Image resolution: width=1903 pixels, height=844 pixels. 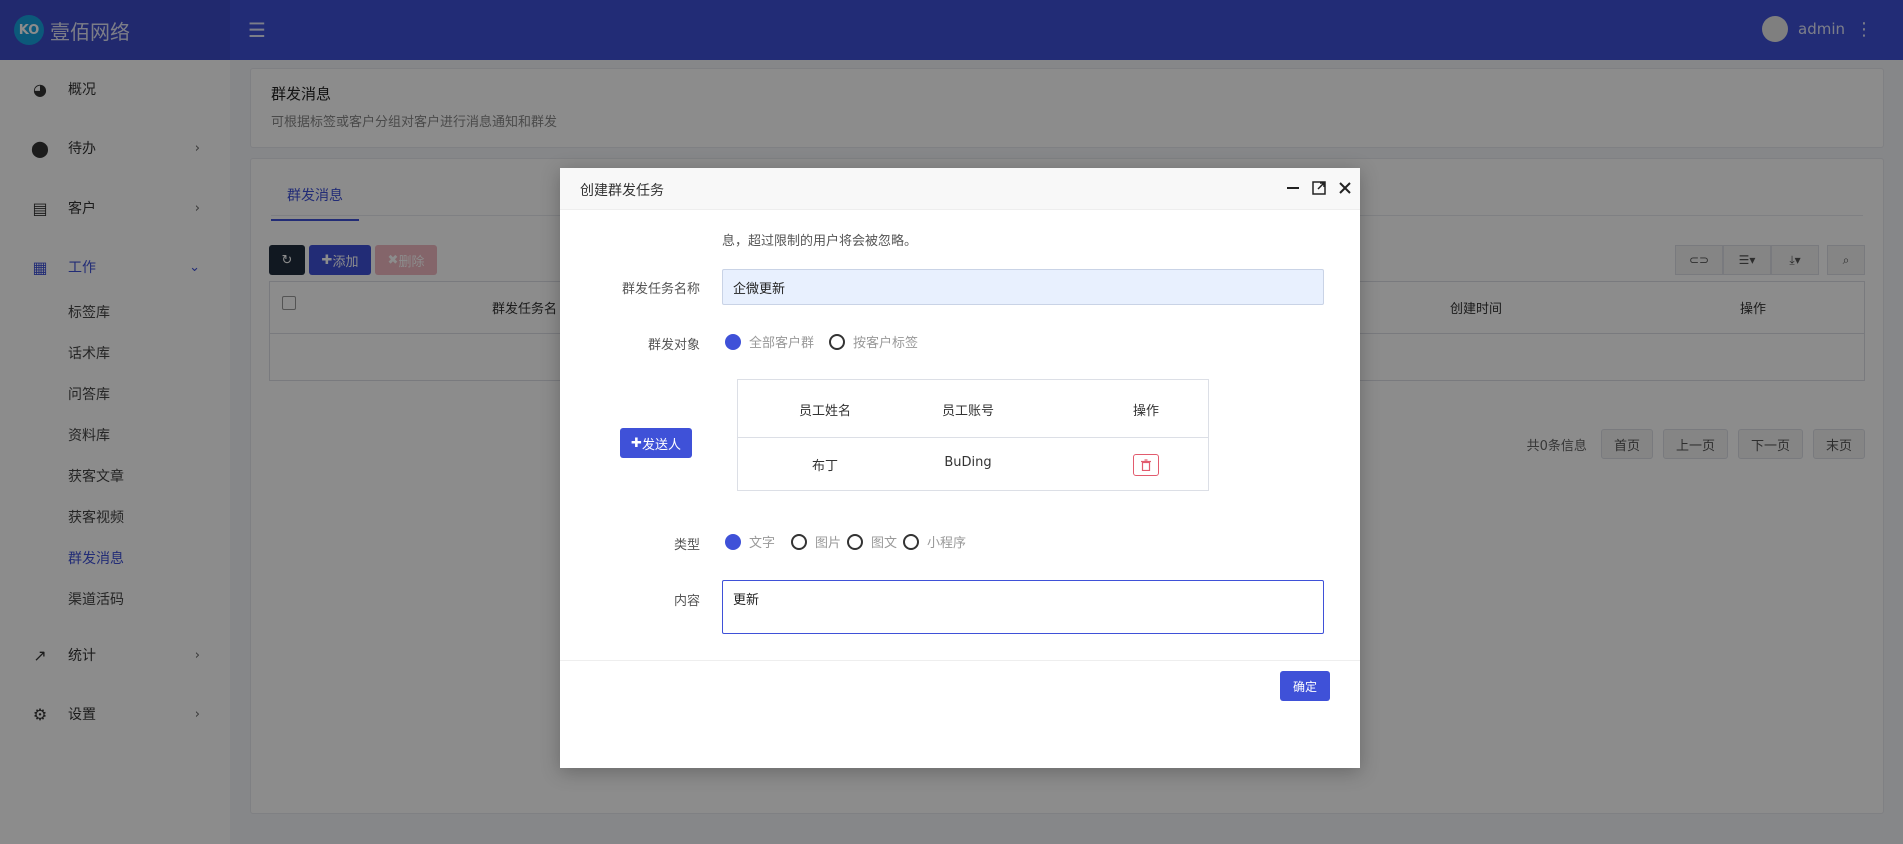 I want to click on staff-name-cell: 布丁, so click(x=824, y=466).